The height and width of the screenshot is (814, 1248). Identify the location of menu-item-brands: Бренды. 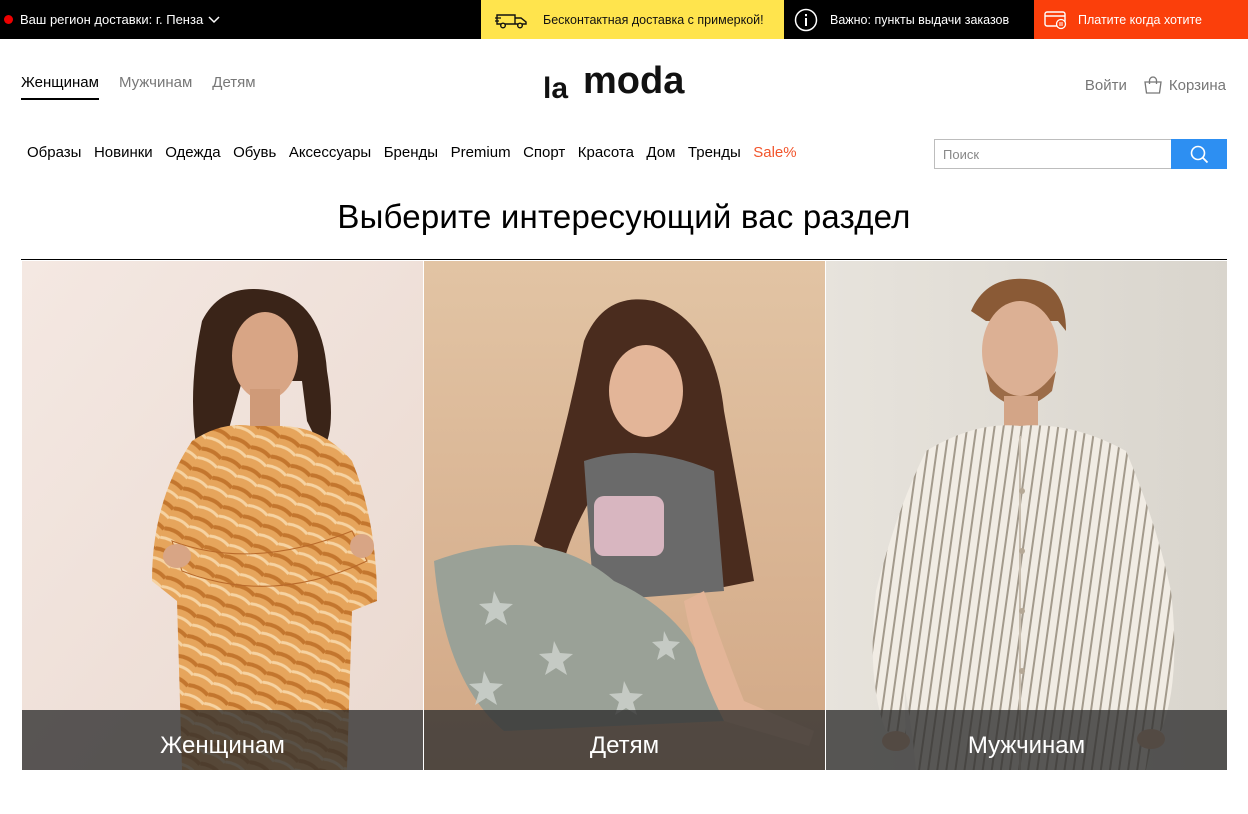
(411, 152).